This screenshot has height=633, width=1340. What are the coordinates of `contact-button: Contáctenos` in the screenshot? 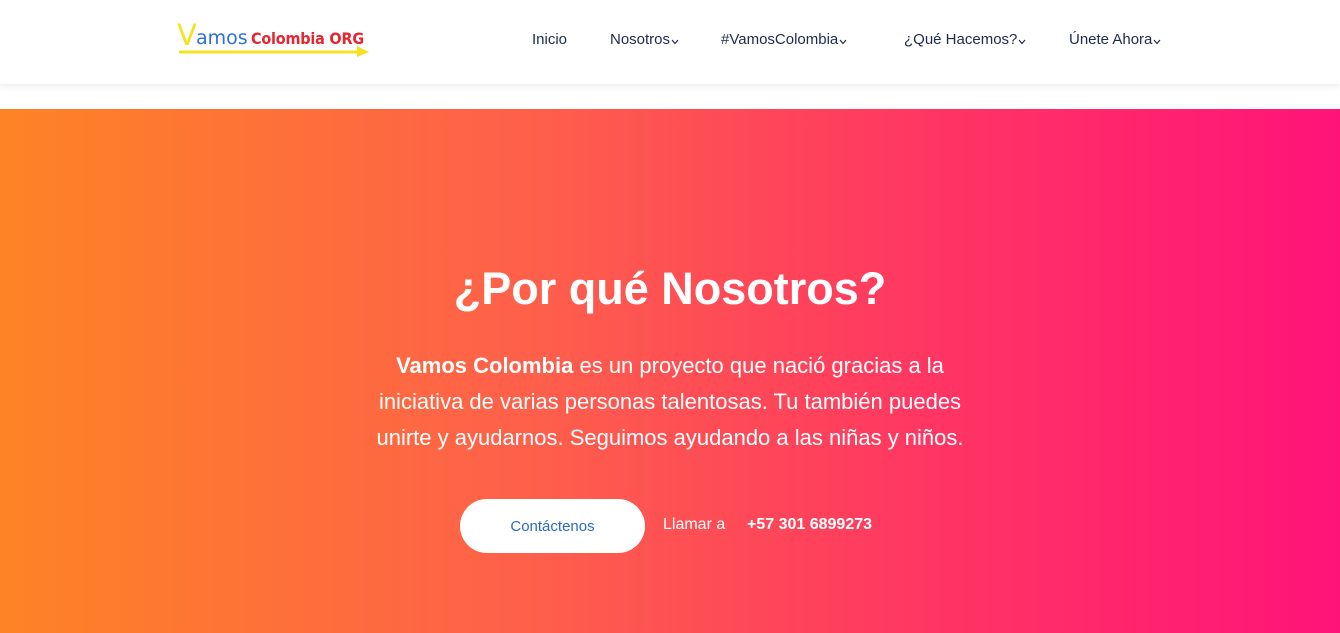 It's located at (552, 526).